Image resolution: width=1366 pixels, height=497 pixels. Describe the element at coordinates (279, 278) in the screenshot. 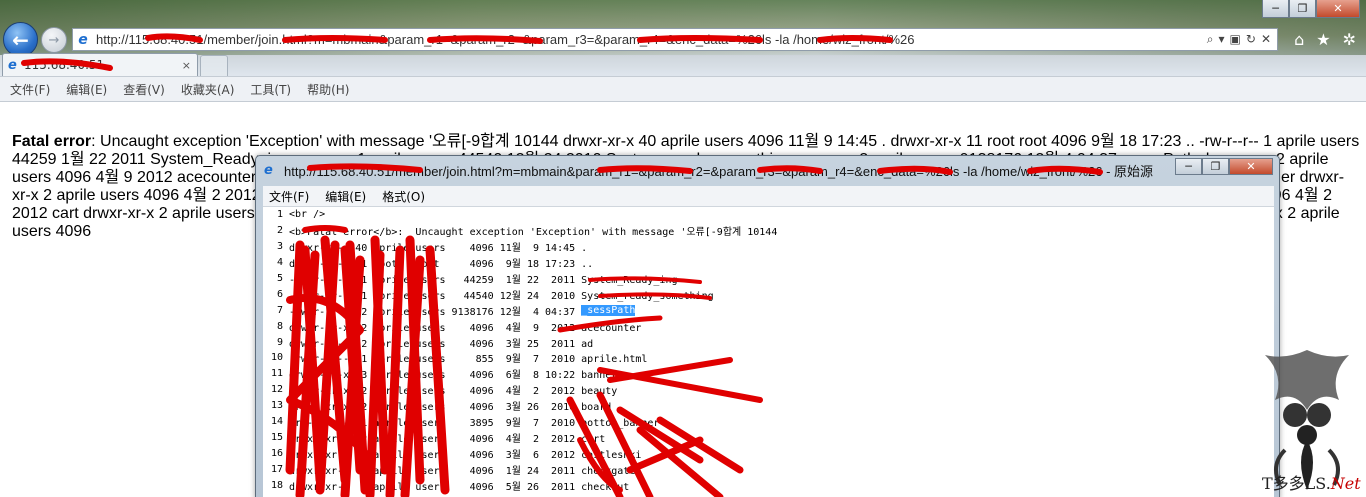

I see `source-line-number: 5` at that location.